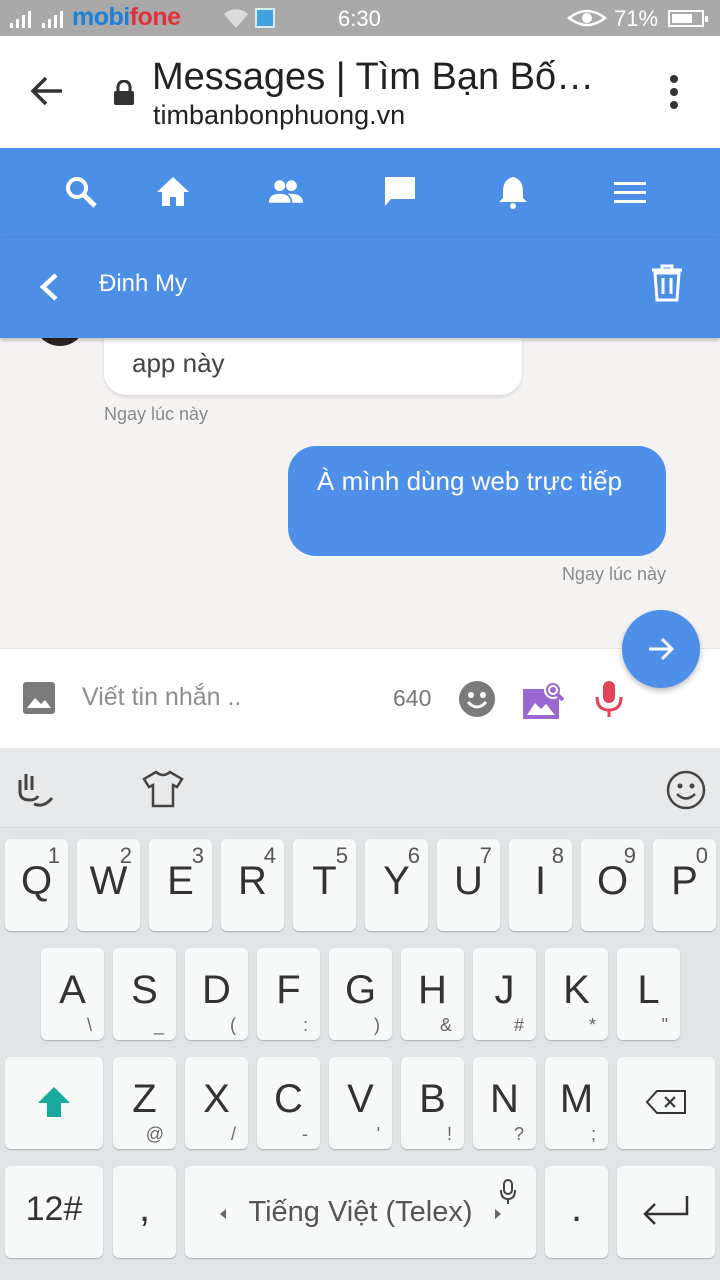 This screenshot has height=1280, width=720. What do you see at coordinates (108, 885) in the screenshot?
I see `key-w: 2W` at bounding box center [108, 885].